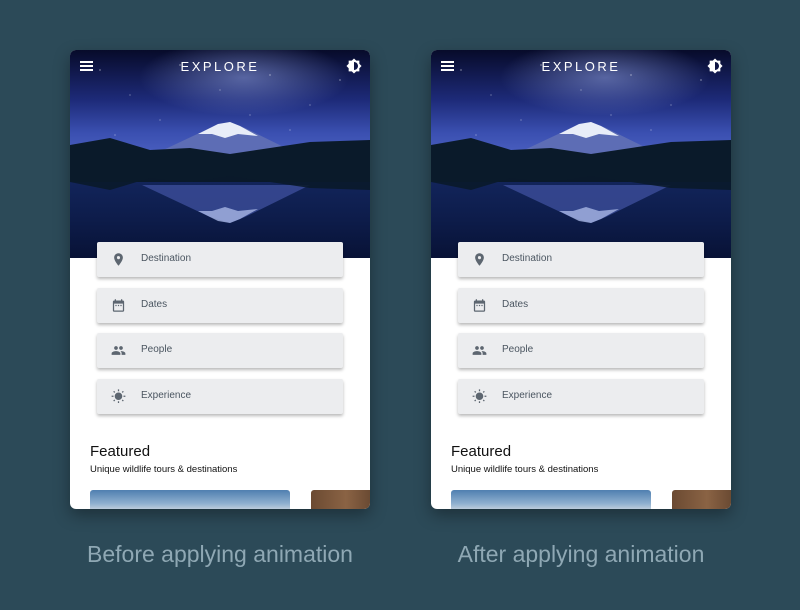  I want to click on caption-before: Before applying animation, so click(220, 554).